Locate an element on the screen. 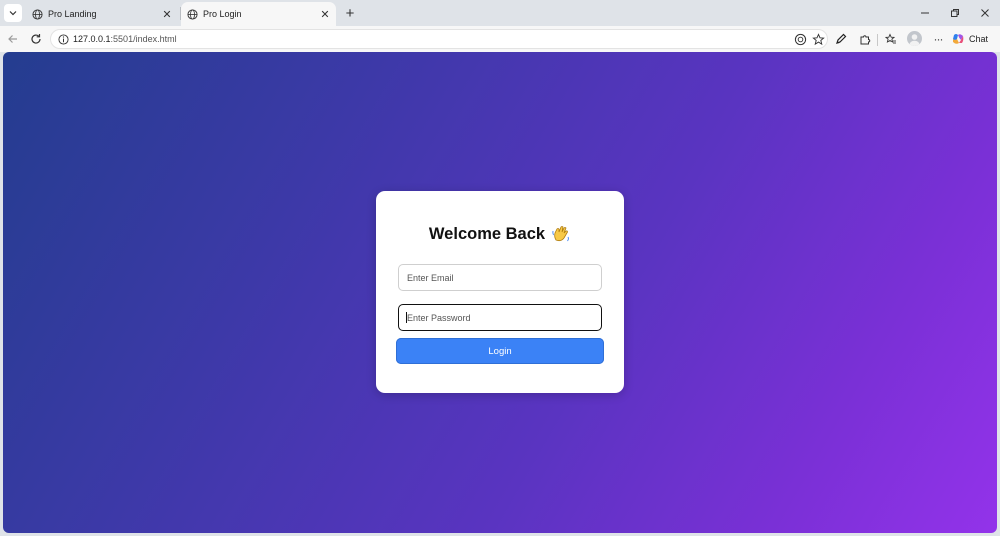 This screenshot has width=1000, height=536. extensions-button is located at coordinates (865, 39).